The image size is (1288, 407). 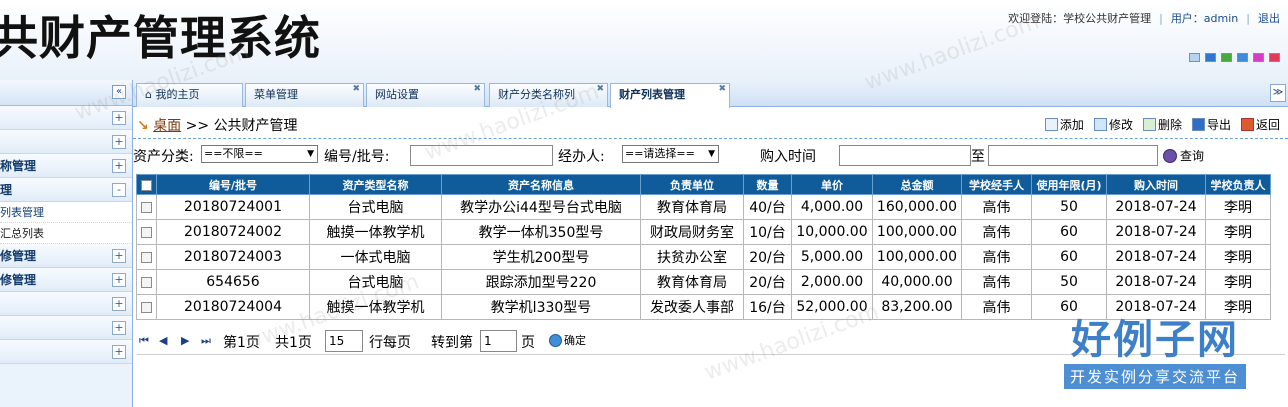 I want to click on select-all-checkbox, so click(x=146, y=185).